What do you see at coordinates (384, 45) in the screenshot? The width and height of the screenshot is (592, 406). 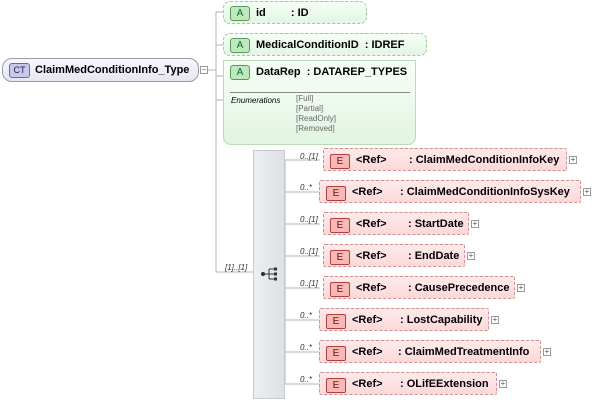 I see `attribute-type: : IDREF` at bounding box center [384, 45].